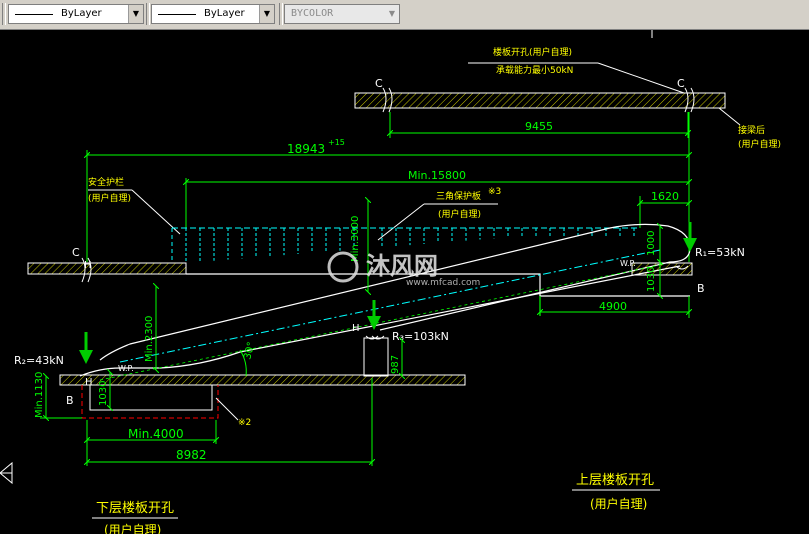 This screenshot has width=809, height=534. I want to click on dim-1620-text: 1620, so click(665, 196).